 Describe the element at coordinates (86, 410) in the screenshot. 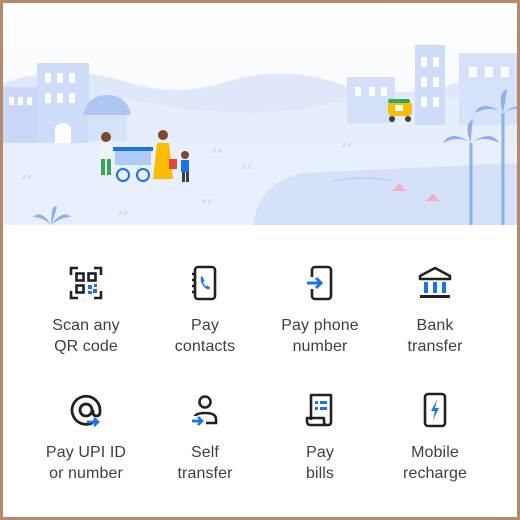

I see `at-sign-icon` at that location.